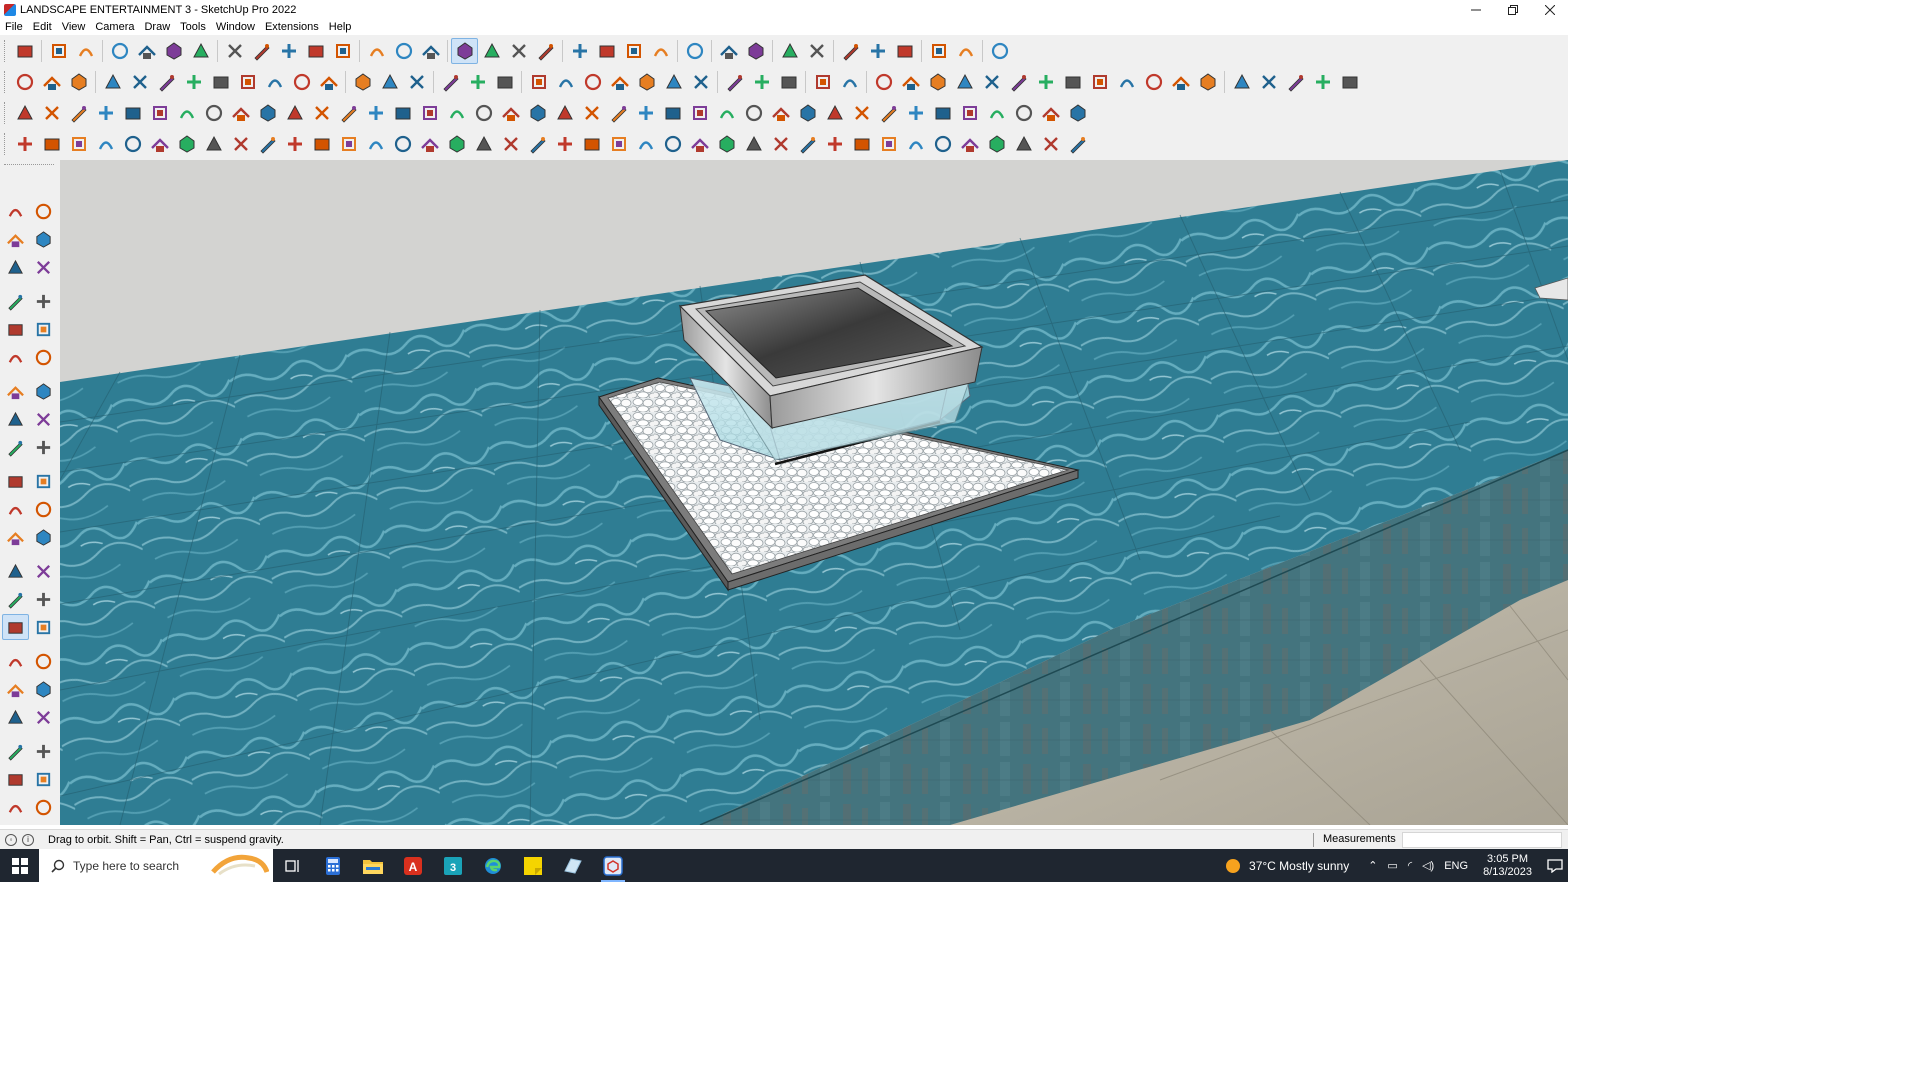 The height and width of the screenshot is (1080, 1920). What do you see at coordinates (538, 82) in the screenshot?
I see `row2-tool-19-button` at bounding box center [538, 82].